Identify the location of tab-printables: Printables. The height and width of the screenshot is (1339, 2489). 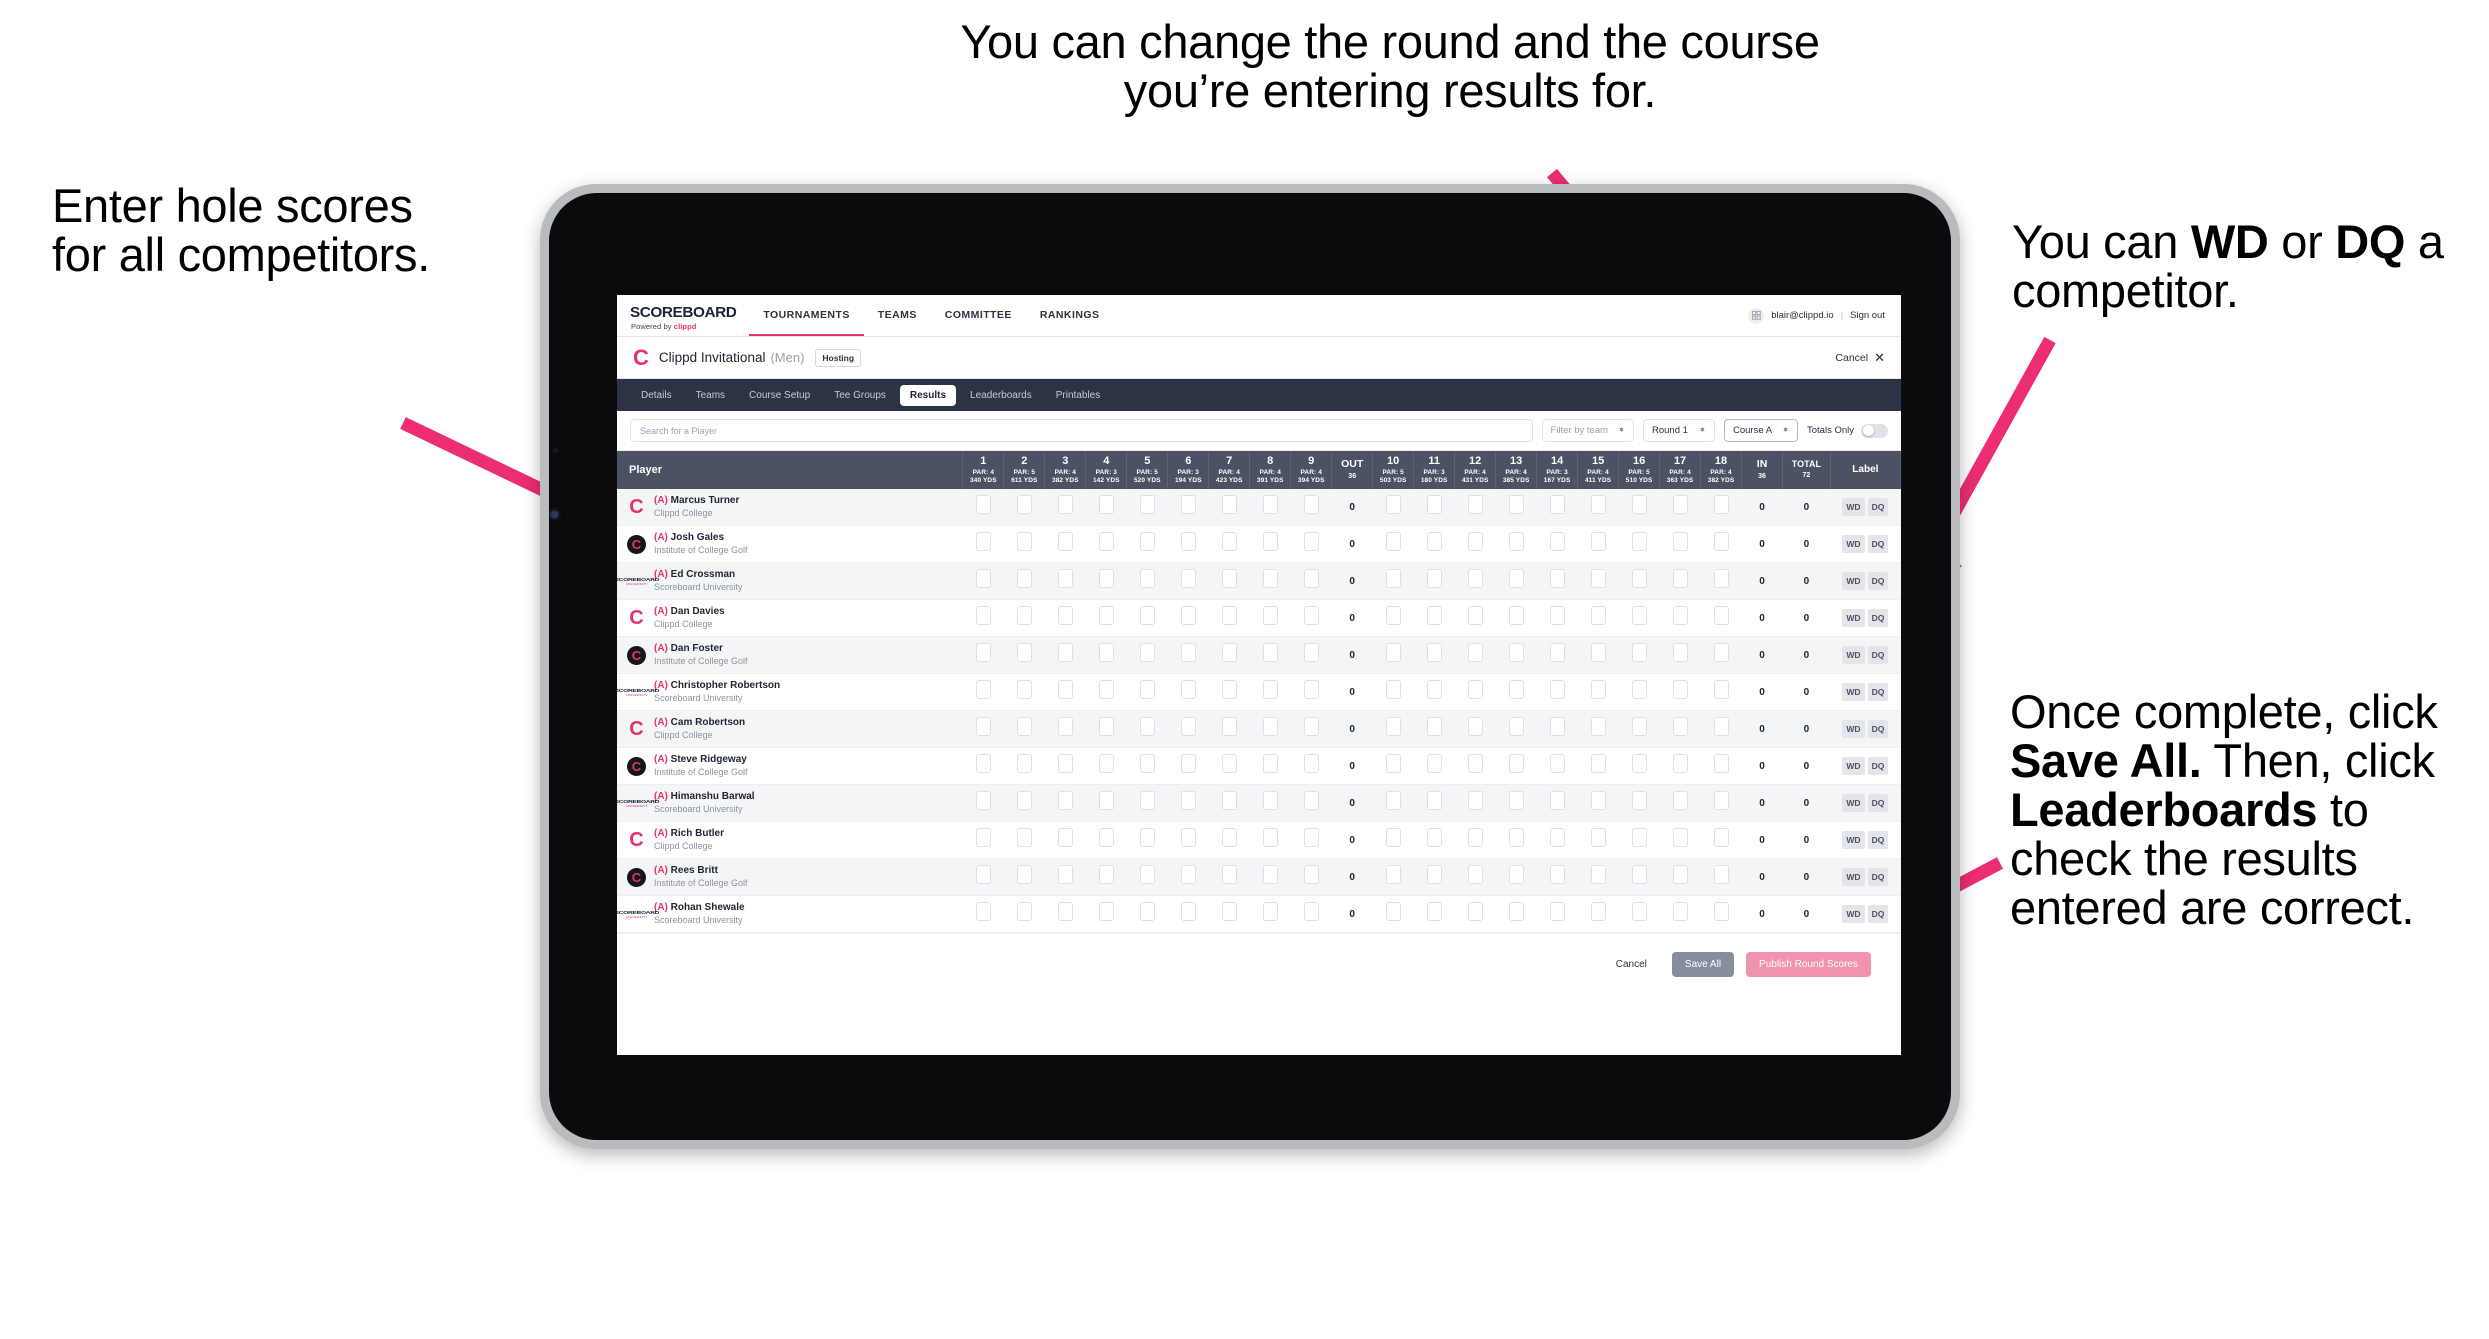
(1078, 395).